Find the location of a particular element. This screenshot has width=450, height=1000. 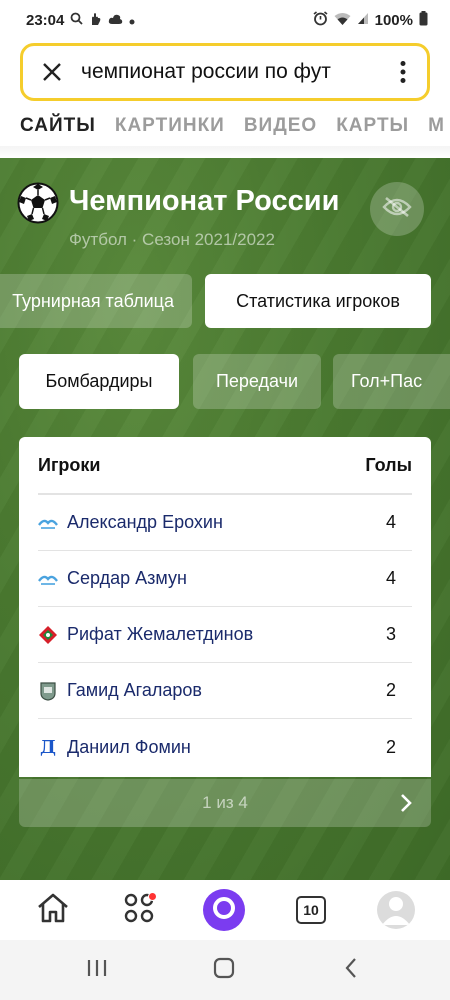

tabs-count: 10 is located at coordinates (311, 910).